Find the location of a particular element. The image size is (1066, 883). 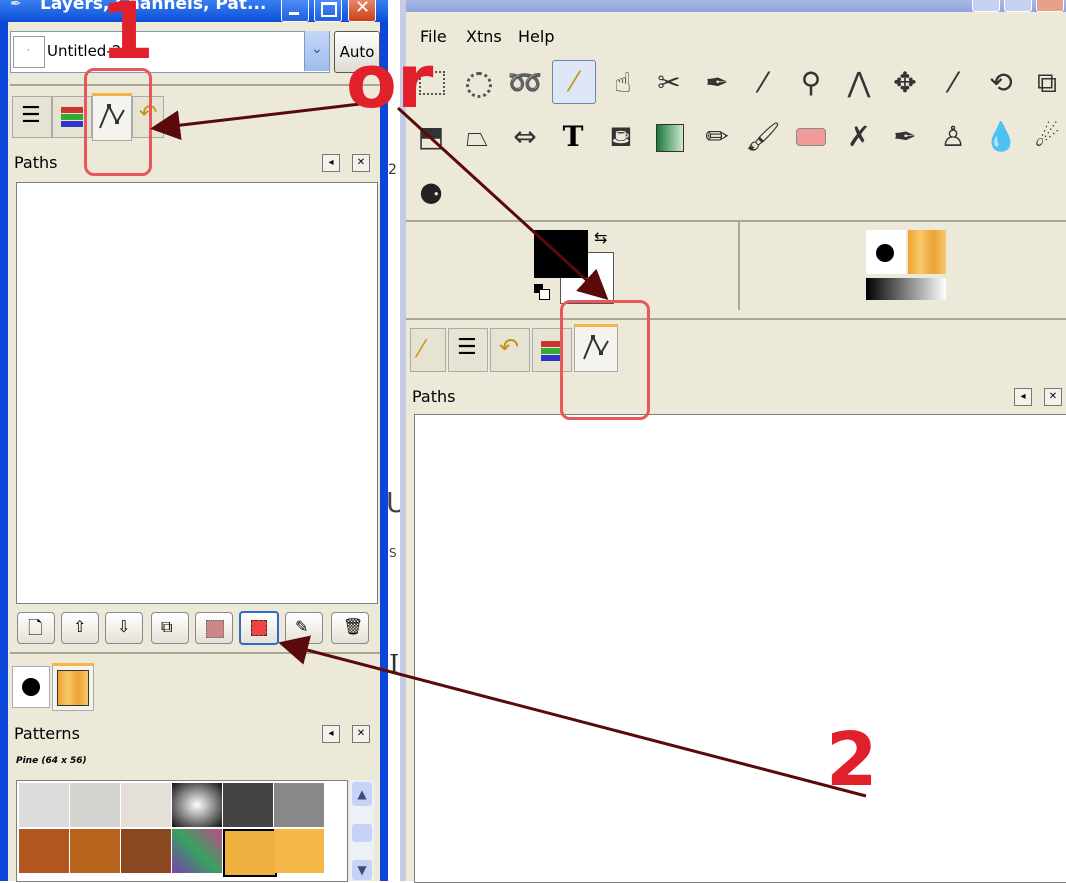

annotation-label-or: or is located at coordinates (390, 82).